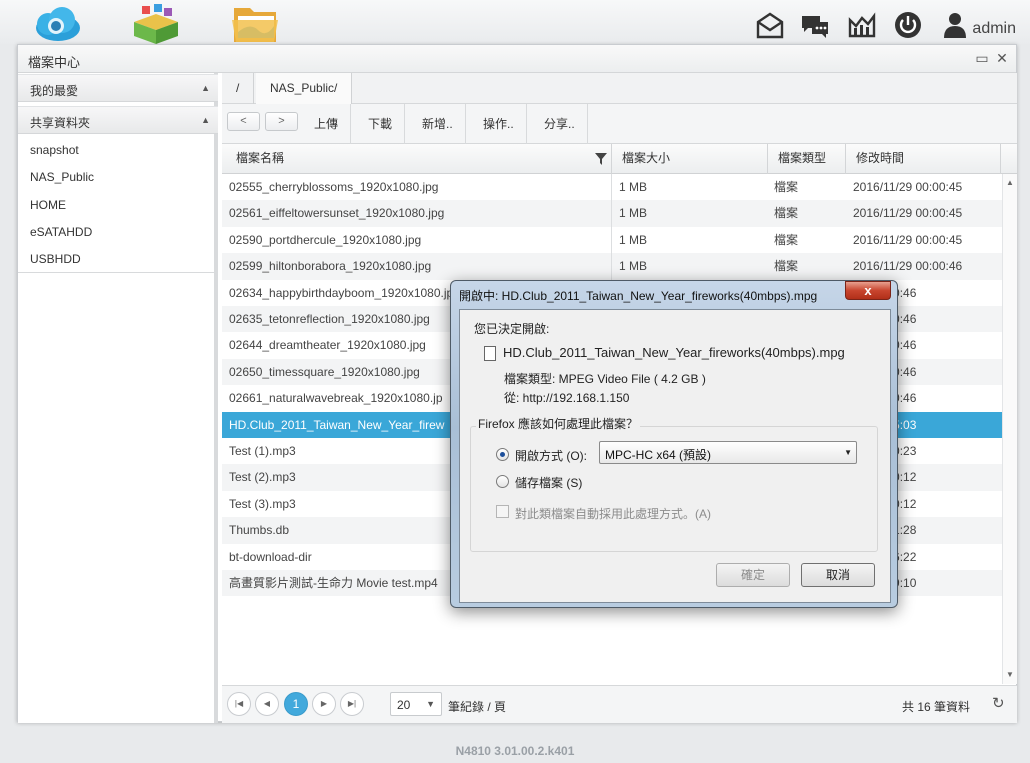 Image resolution: width=1030 pixels, height=763 pixels. What do you see at coordinates (404, 705) in the screenshot?
I see `page-size-value: 20` at bounding box center [404, 705].